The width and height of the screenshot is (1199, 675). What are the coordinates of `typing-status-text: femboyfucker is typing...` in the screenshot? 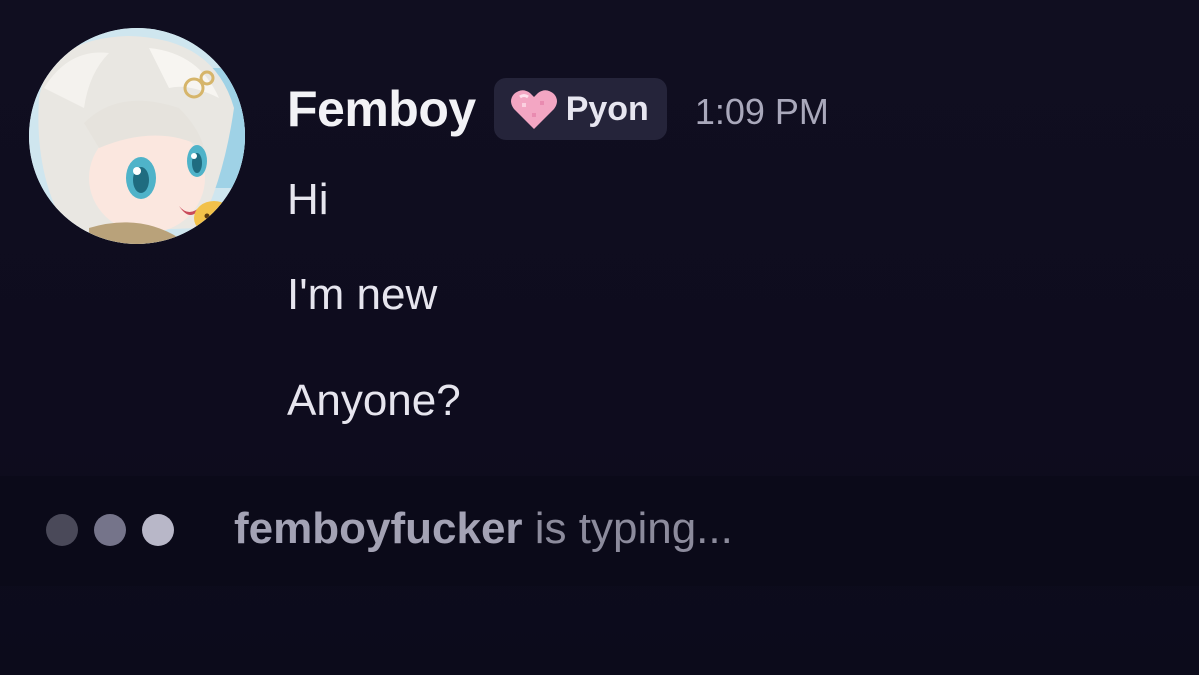 It's located at (483, 529).